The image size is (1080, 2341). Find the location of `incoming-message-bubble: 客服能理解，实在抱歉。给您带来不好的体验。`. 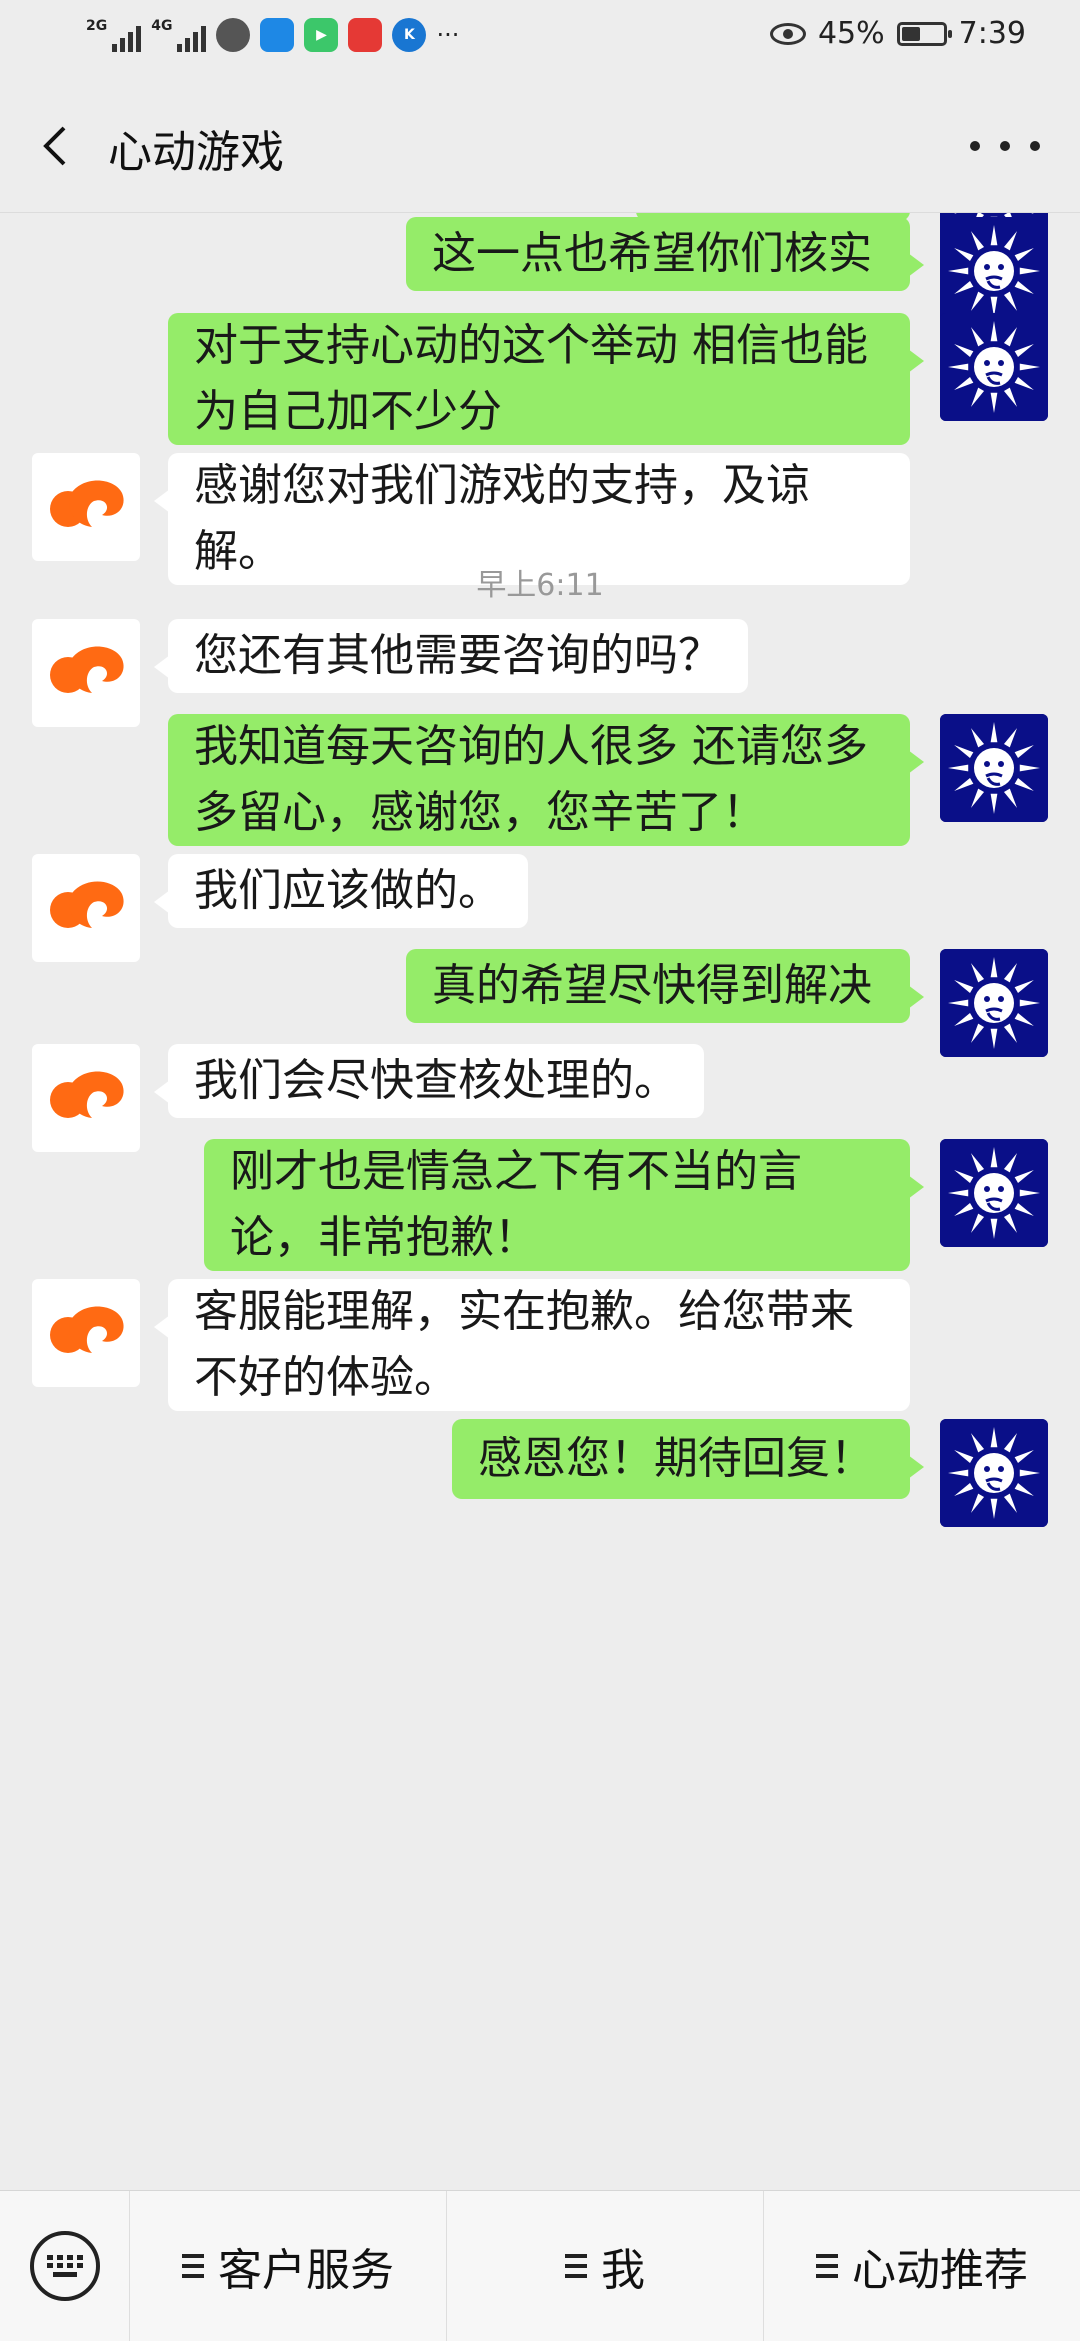

incoming-message-bubble: 客服能理解，实在抱歉。给您带来不好的体验。 is located at coordinates (532, 1345).